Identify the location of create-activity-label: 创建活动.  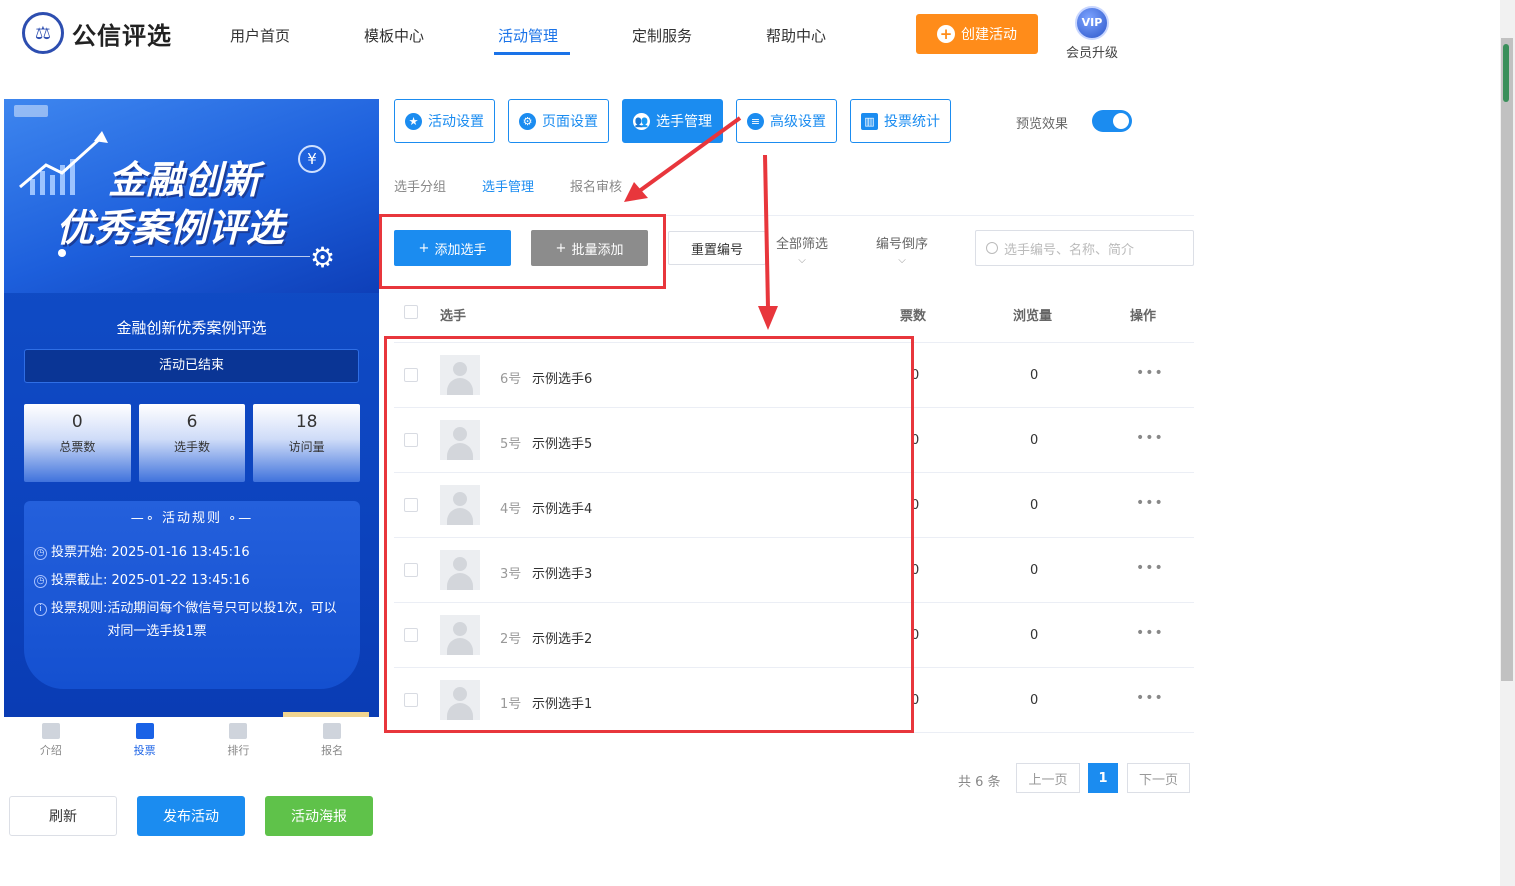
(989, 35).